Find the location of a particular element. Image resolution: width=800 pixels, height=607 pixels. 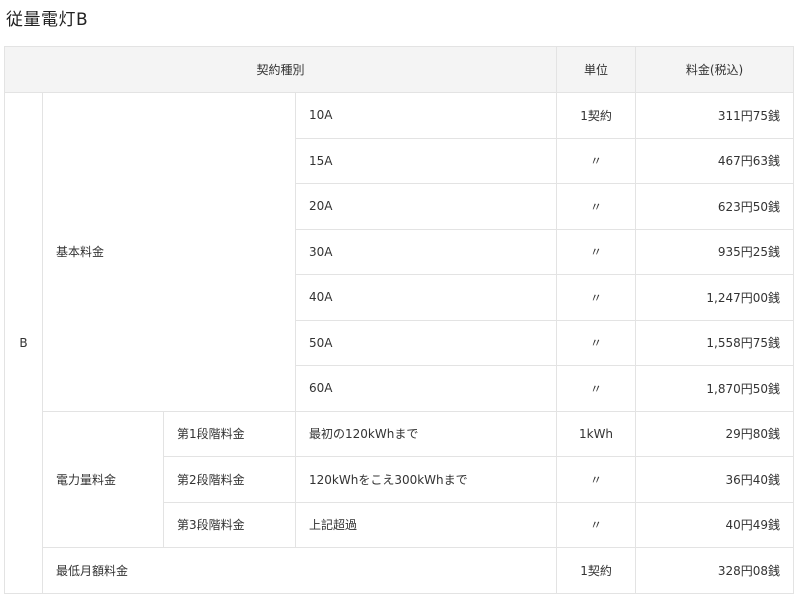

header-price: 料金(税込) is located at coordinates (715, 69).